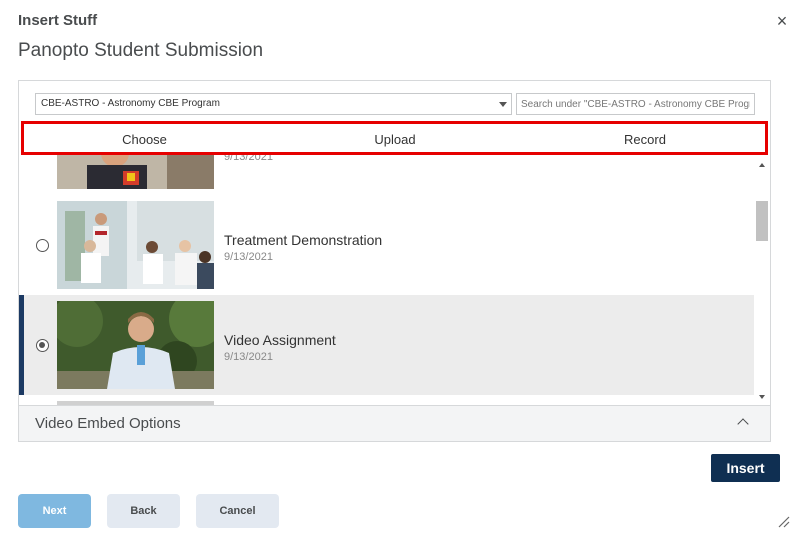 This screenshot has width=795, height=544. What do you see at coordinates (141, 50) in the screenshot?
I see `page-title: Panopto Student Submission` at bounding box center [141, 50].